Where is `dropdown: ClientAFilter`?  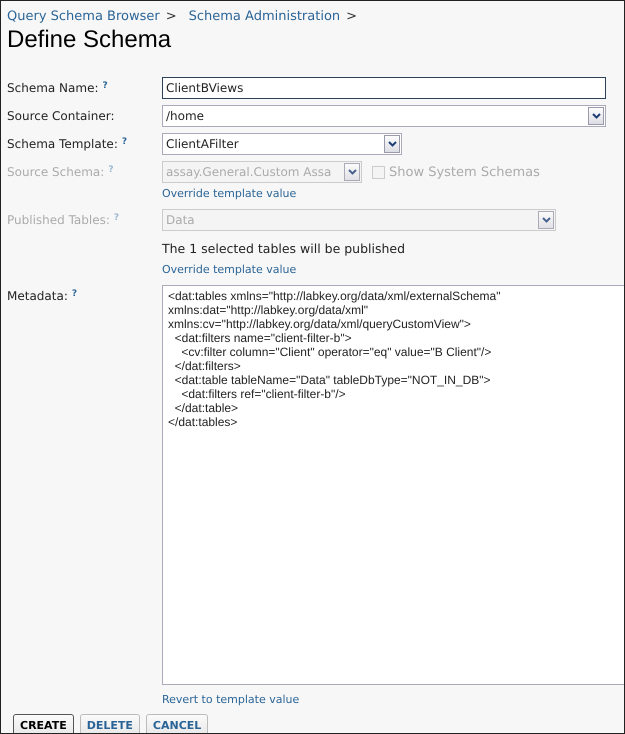 dropdown: ClientAFilter is located at coordinates (282, 144).